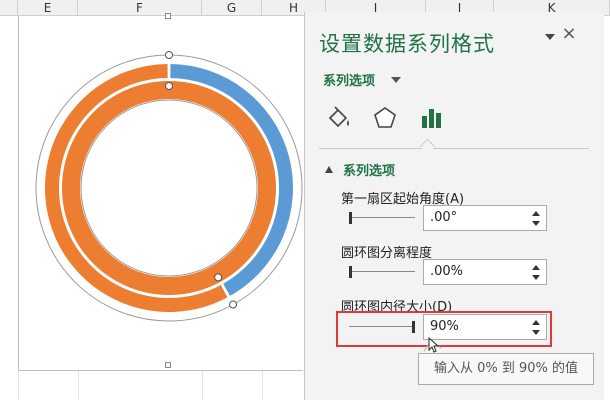 This screenshot has width=610, height=400. I want to click on section-series-options: 系列选项, so click(369, 169).